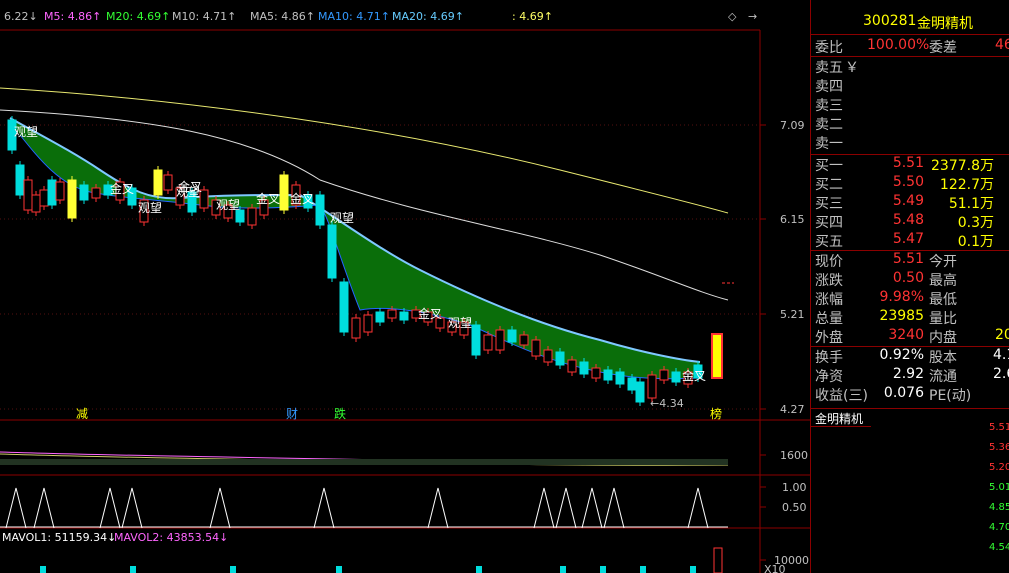 The height and width of the screenshot is (573, 1009). I want to click on stat-value: 23985, so click(901, 316).